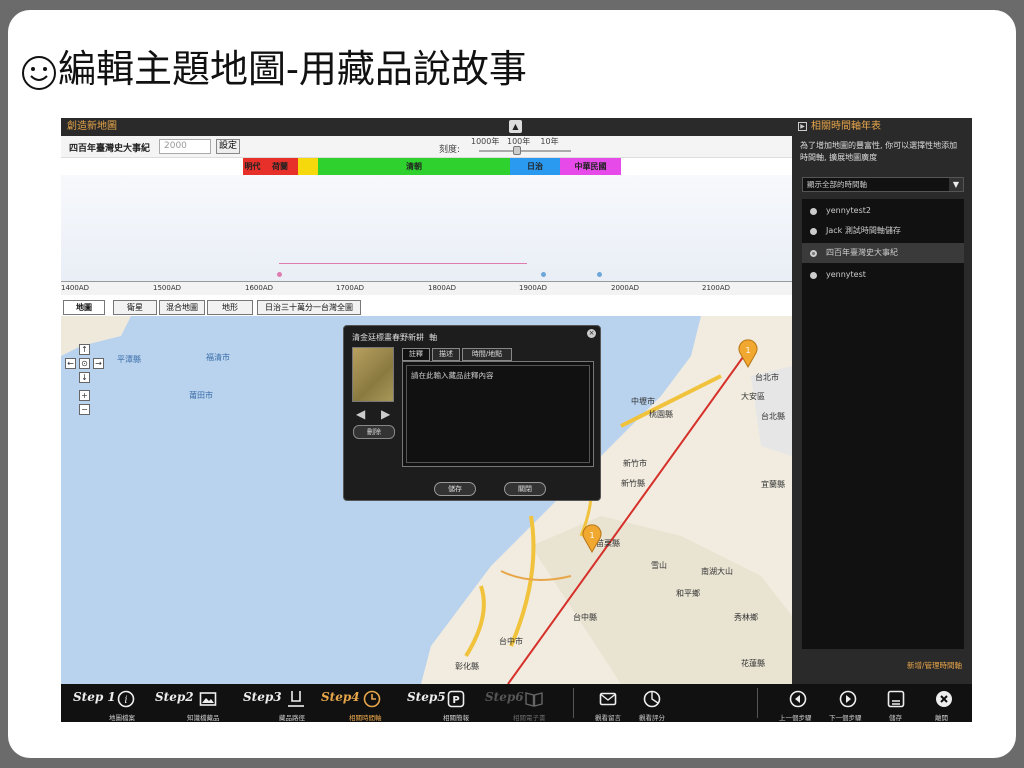 The image size is (1024, 768). I want to click on save-button: 儲存, so click(897, 705).